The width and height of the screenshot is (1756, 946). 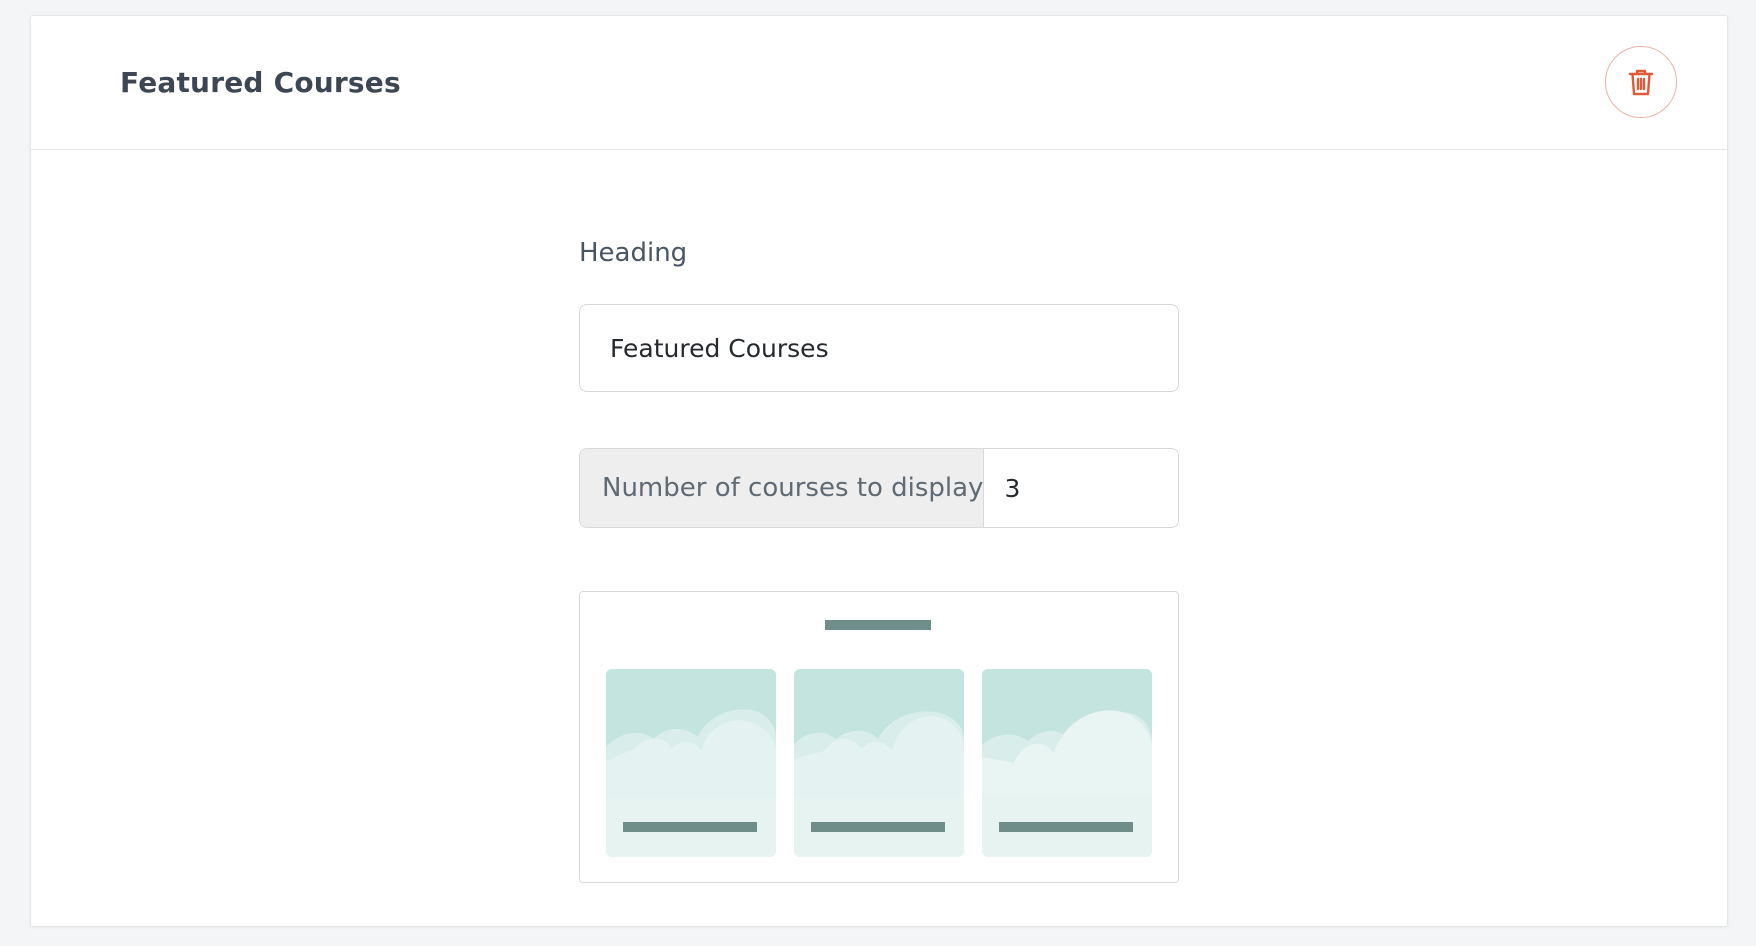 I want to click on heading-input, so click(x=879, y=348).